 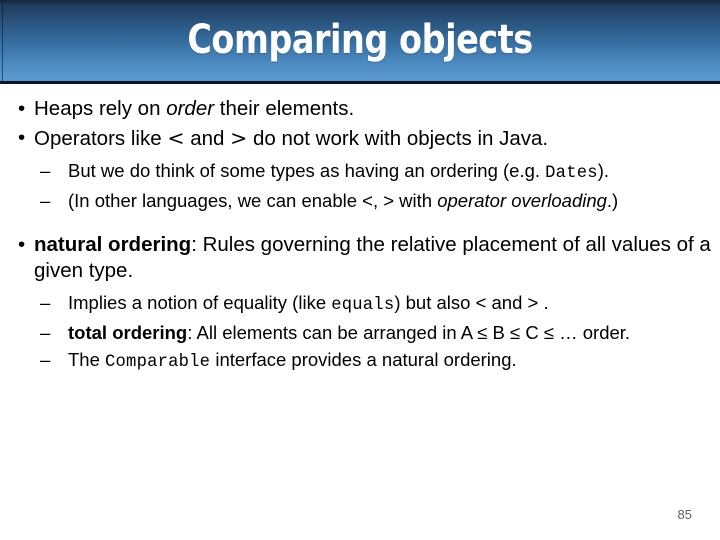 I want to click on bullet-text-segment: their elements., so click(x=284, y=108).